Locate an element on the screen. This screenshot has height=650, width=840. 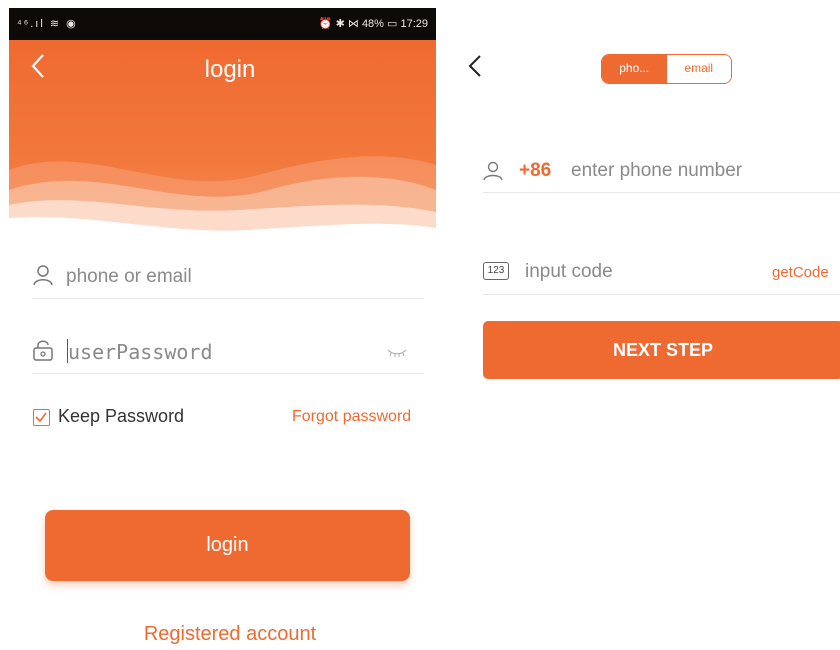
keep-password-checkbox is located at coordinates (41, 417).